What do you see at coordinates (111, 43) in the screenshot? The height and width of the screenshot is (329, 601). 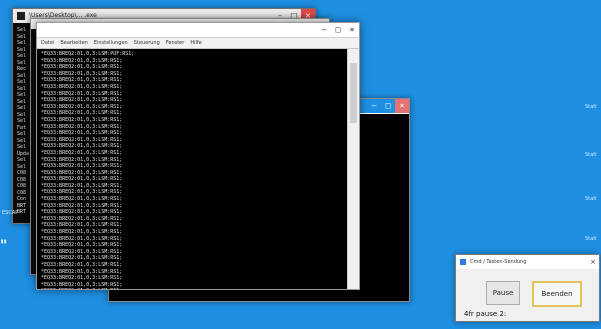 I see `menu-item: Einstellungen` at bounding box center [111, 43].